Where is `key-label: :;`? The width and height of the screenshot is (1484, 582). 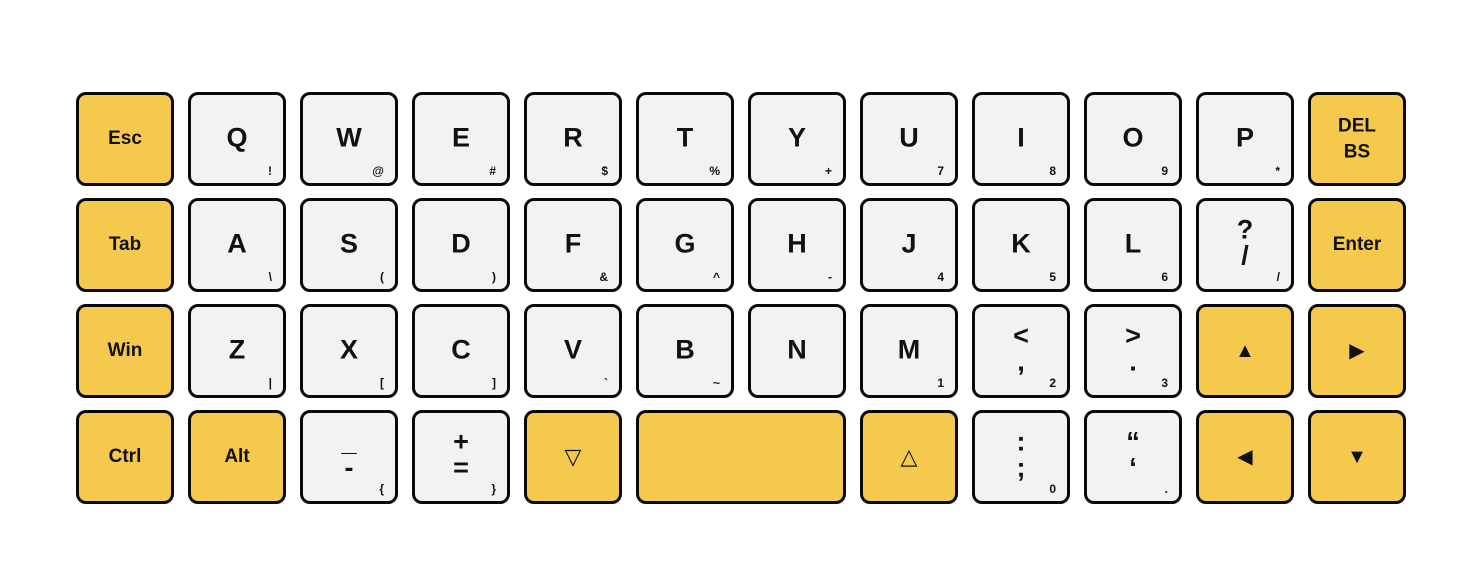
key-label: :; is located at coordinates (1021, 453).